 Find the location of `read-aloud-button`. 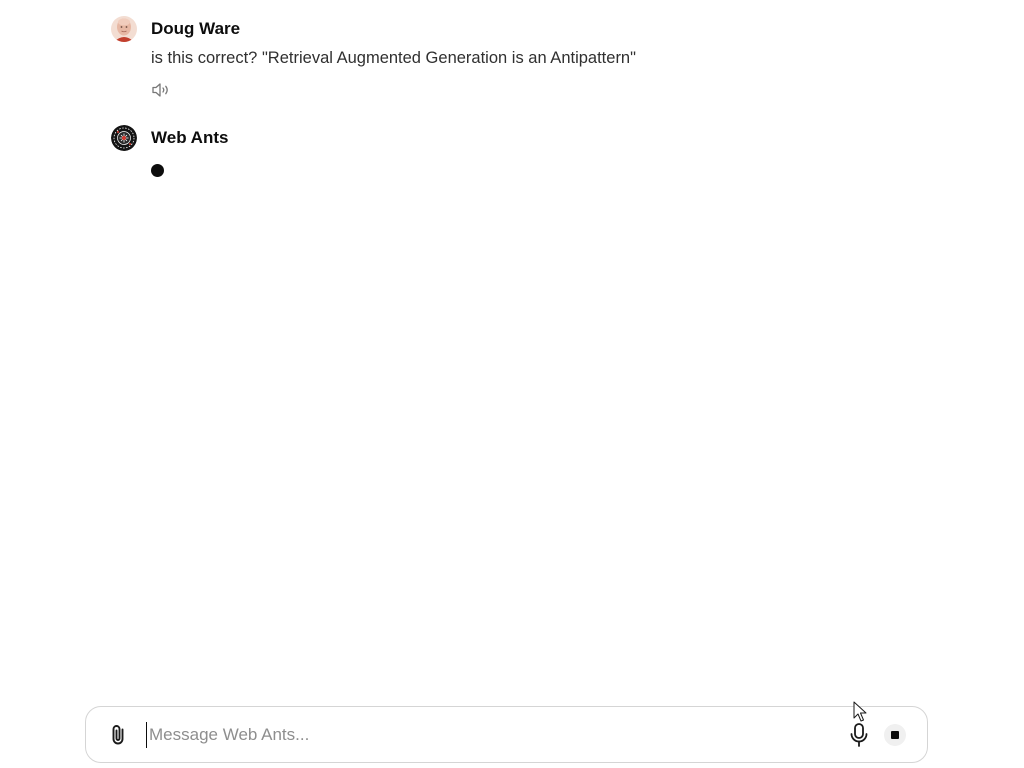

read-aloud-button is located at coordinates (162, 90).